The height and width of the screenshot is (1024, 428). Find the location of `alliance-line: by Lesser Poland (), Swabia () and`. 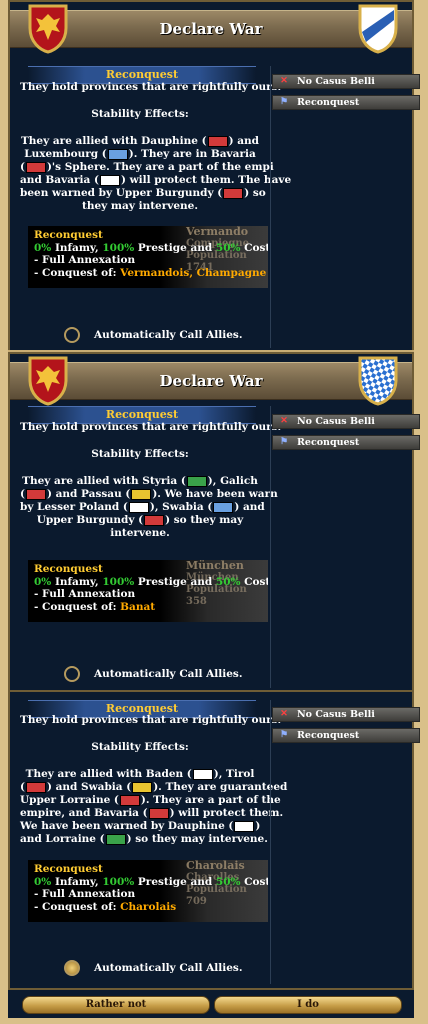

alliance-line: by Lesser Poland (), Swabia () and is located at coordinates (142, 507).